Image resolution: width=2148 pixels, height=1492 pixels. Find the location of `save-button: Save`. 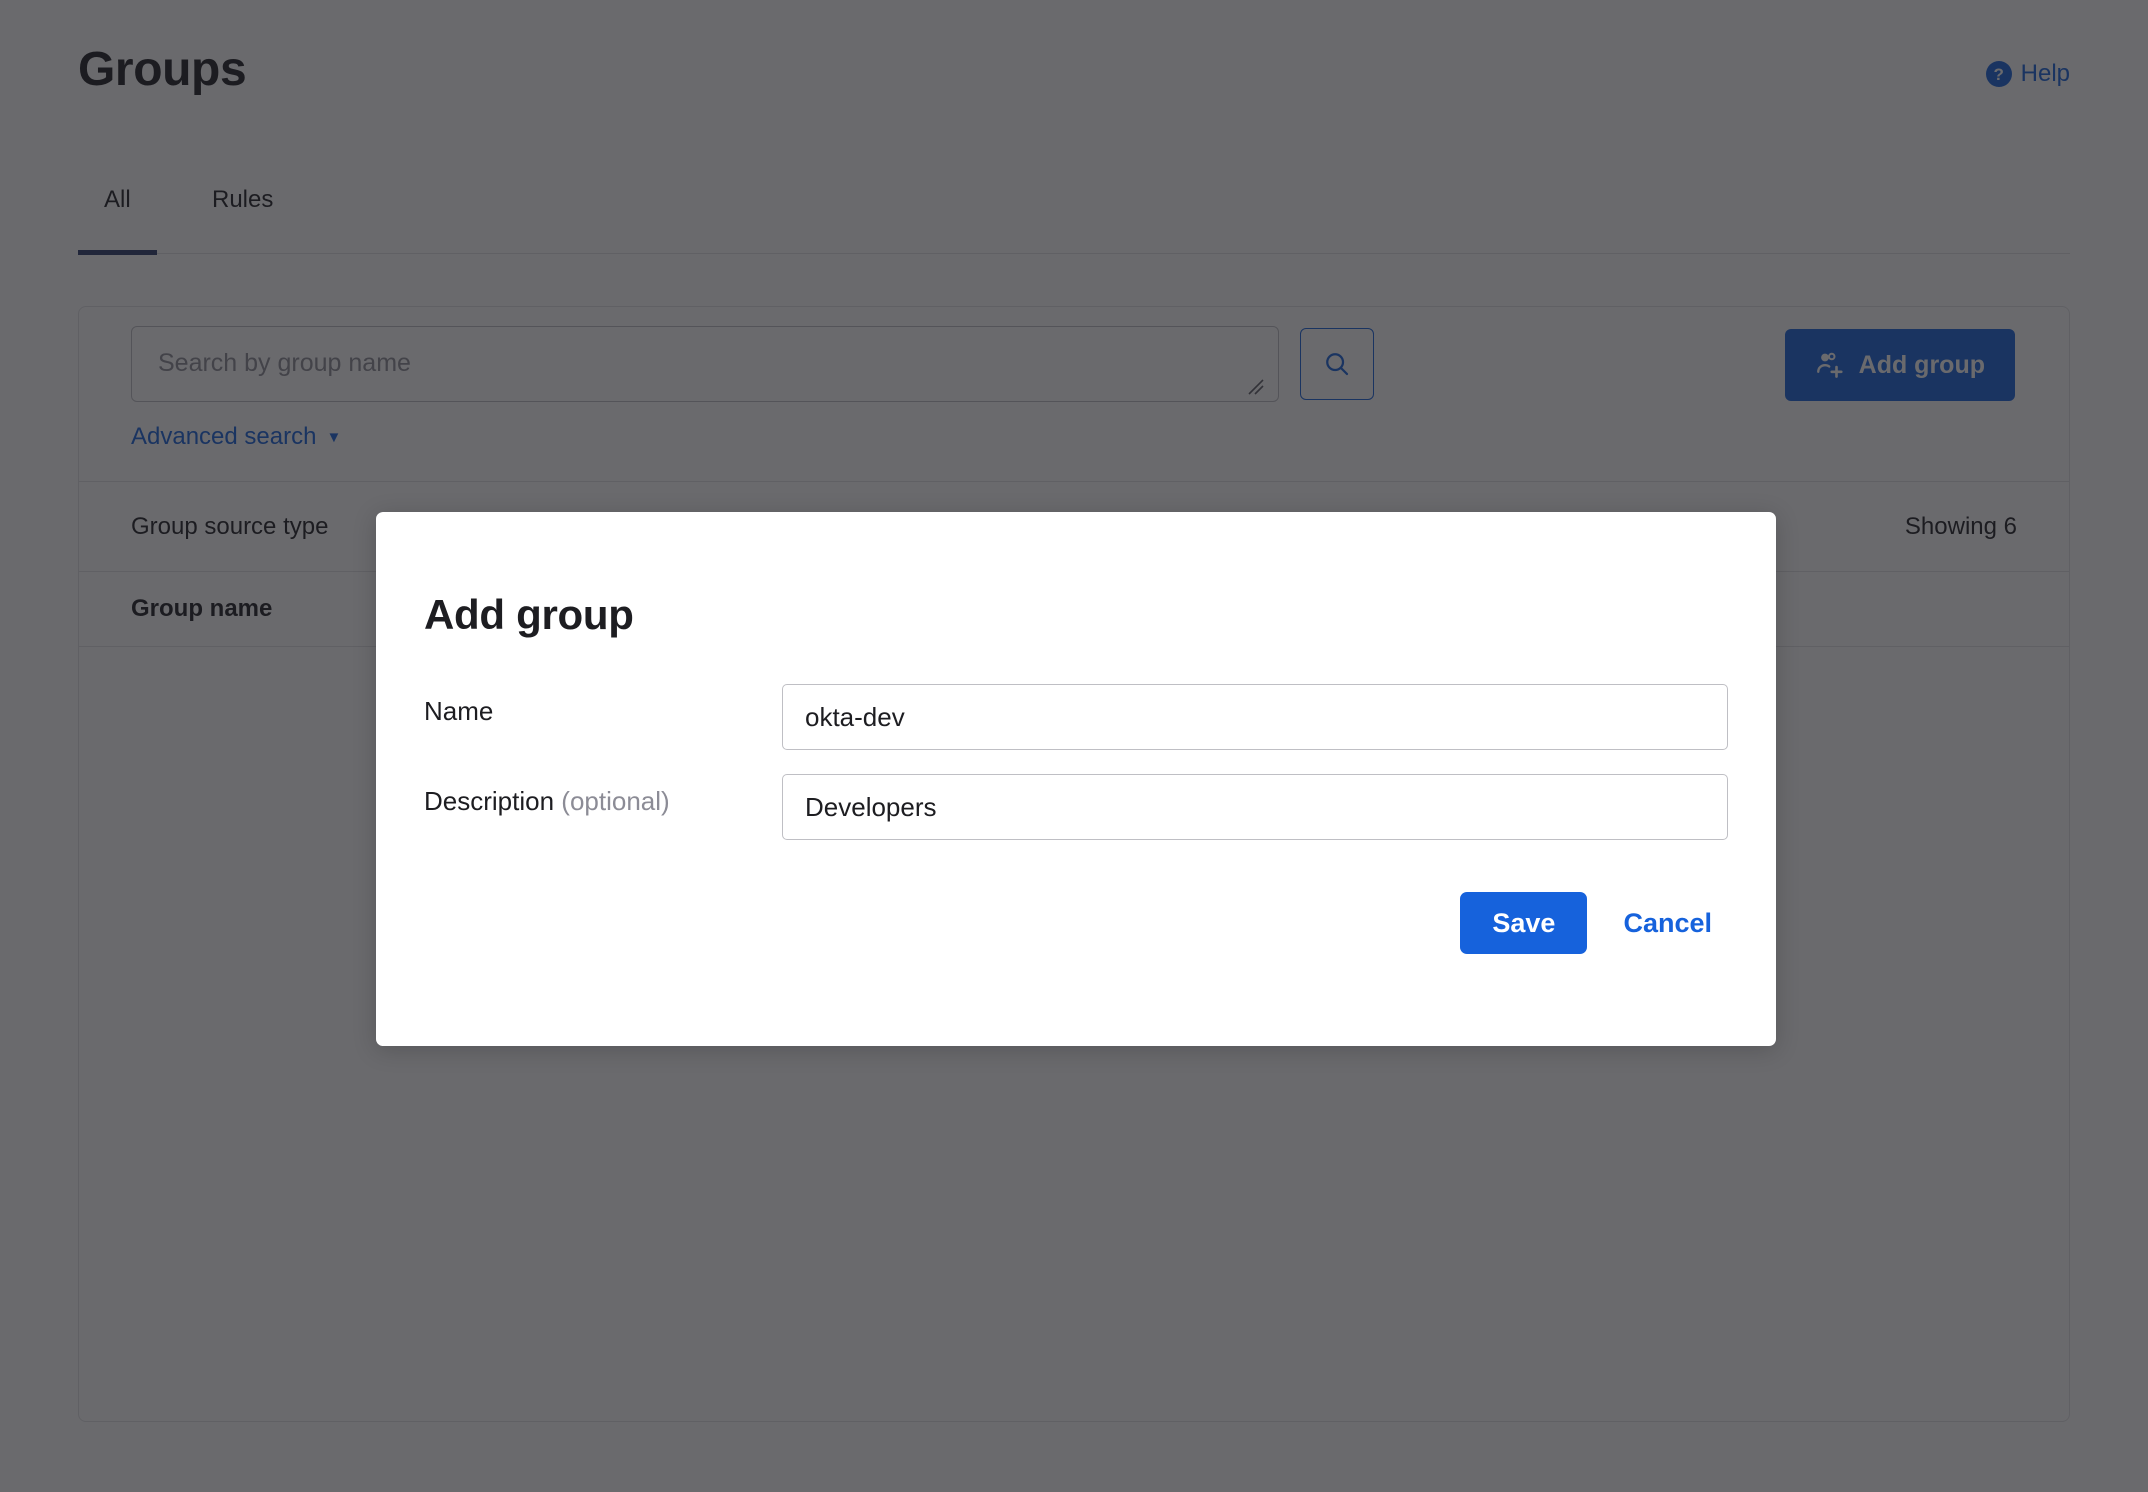

save-button: Save is located at coordinates (1524, 923).